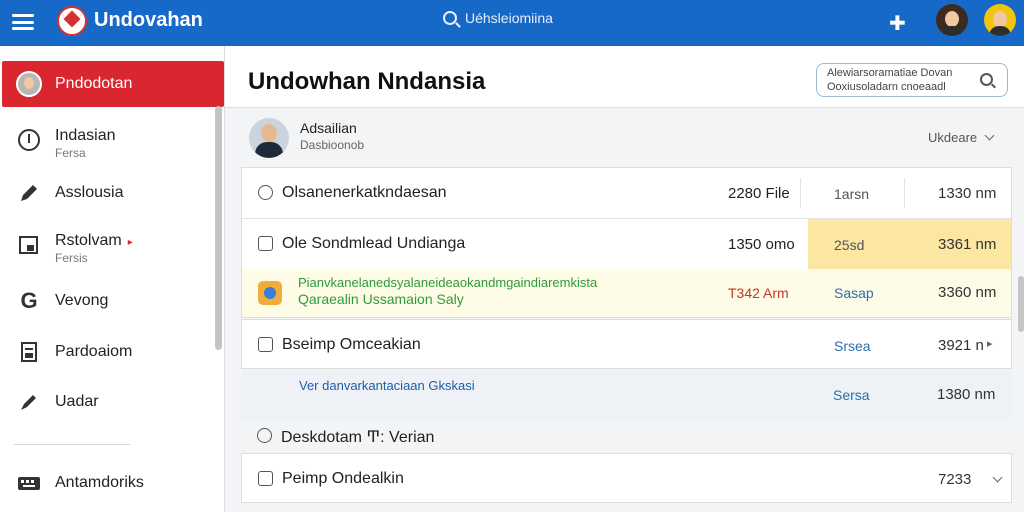 The image size is (1024, 512). I want to click on clock-icon, so click(265, 478).